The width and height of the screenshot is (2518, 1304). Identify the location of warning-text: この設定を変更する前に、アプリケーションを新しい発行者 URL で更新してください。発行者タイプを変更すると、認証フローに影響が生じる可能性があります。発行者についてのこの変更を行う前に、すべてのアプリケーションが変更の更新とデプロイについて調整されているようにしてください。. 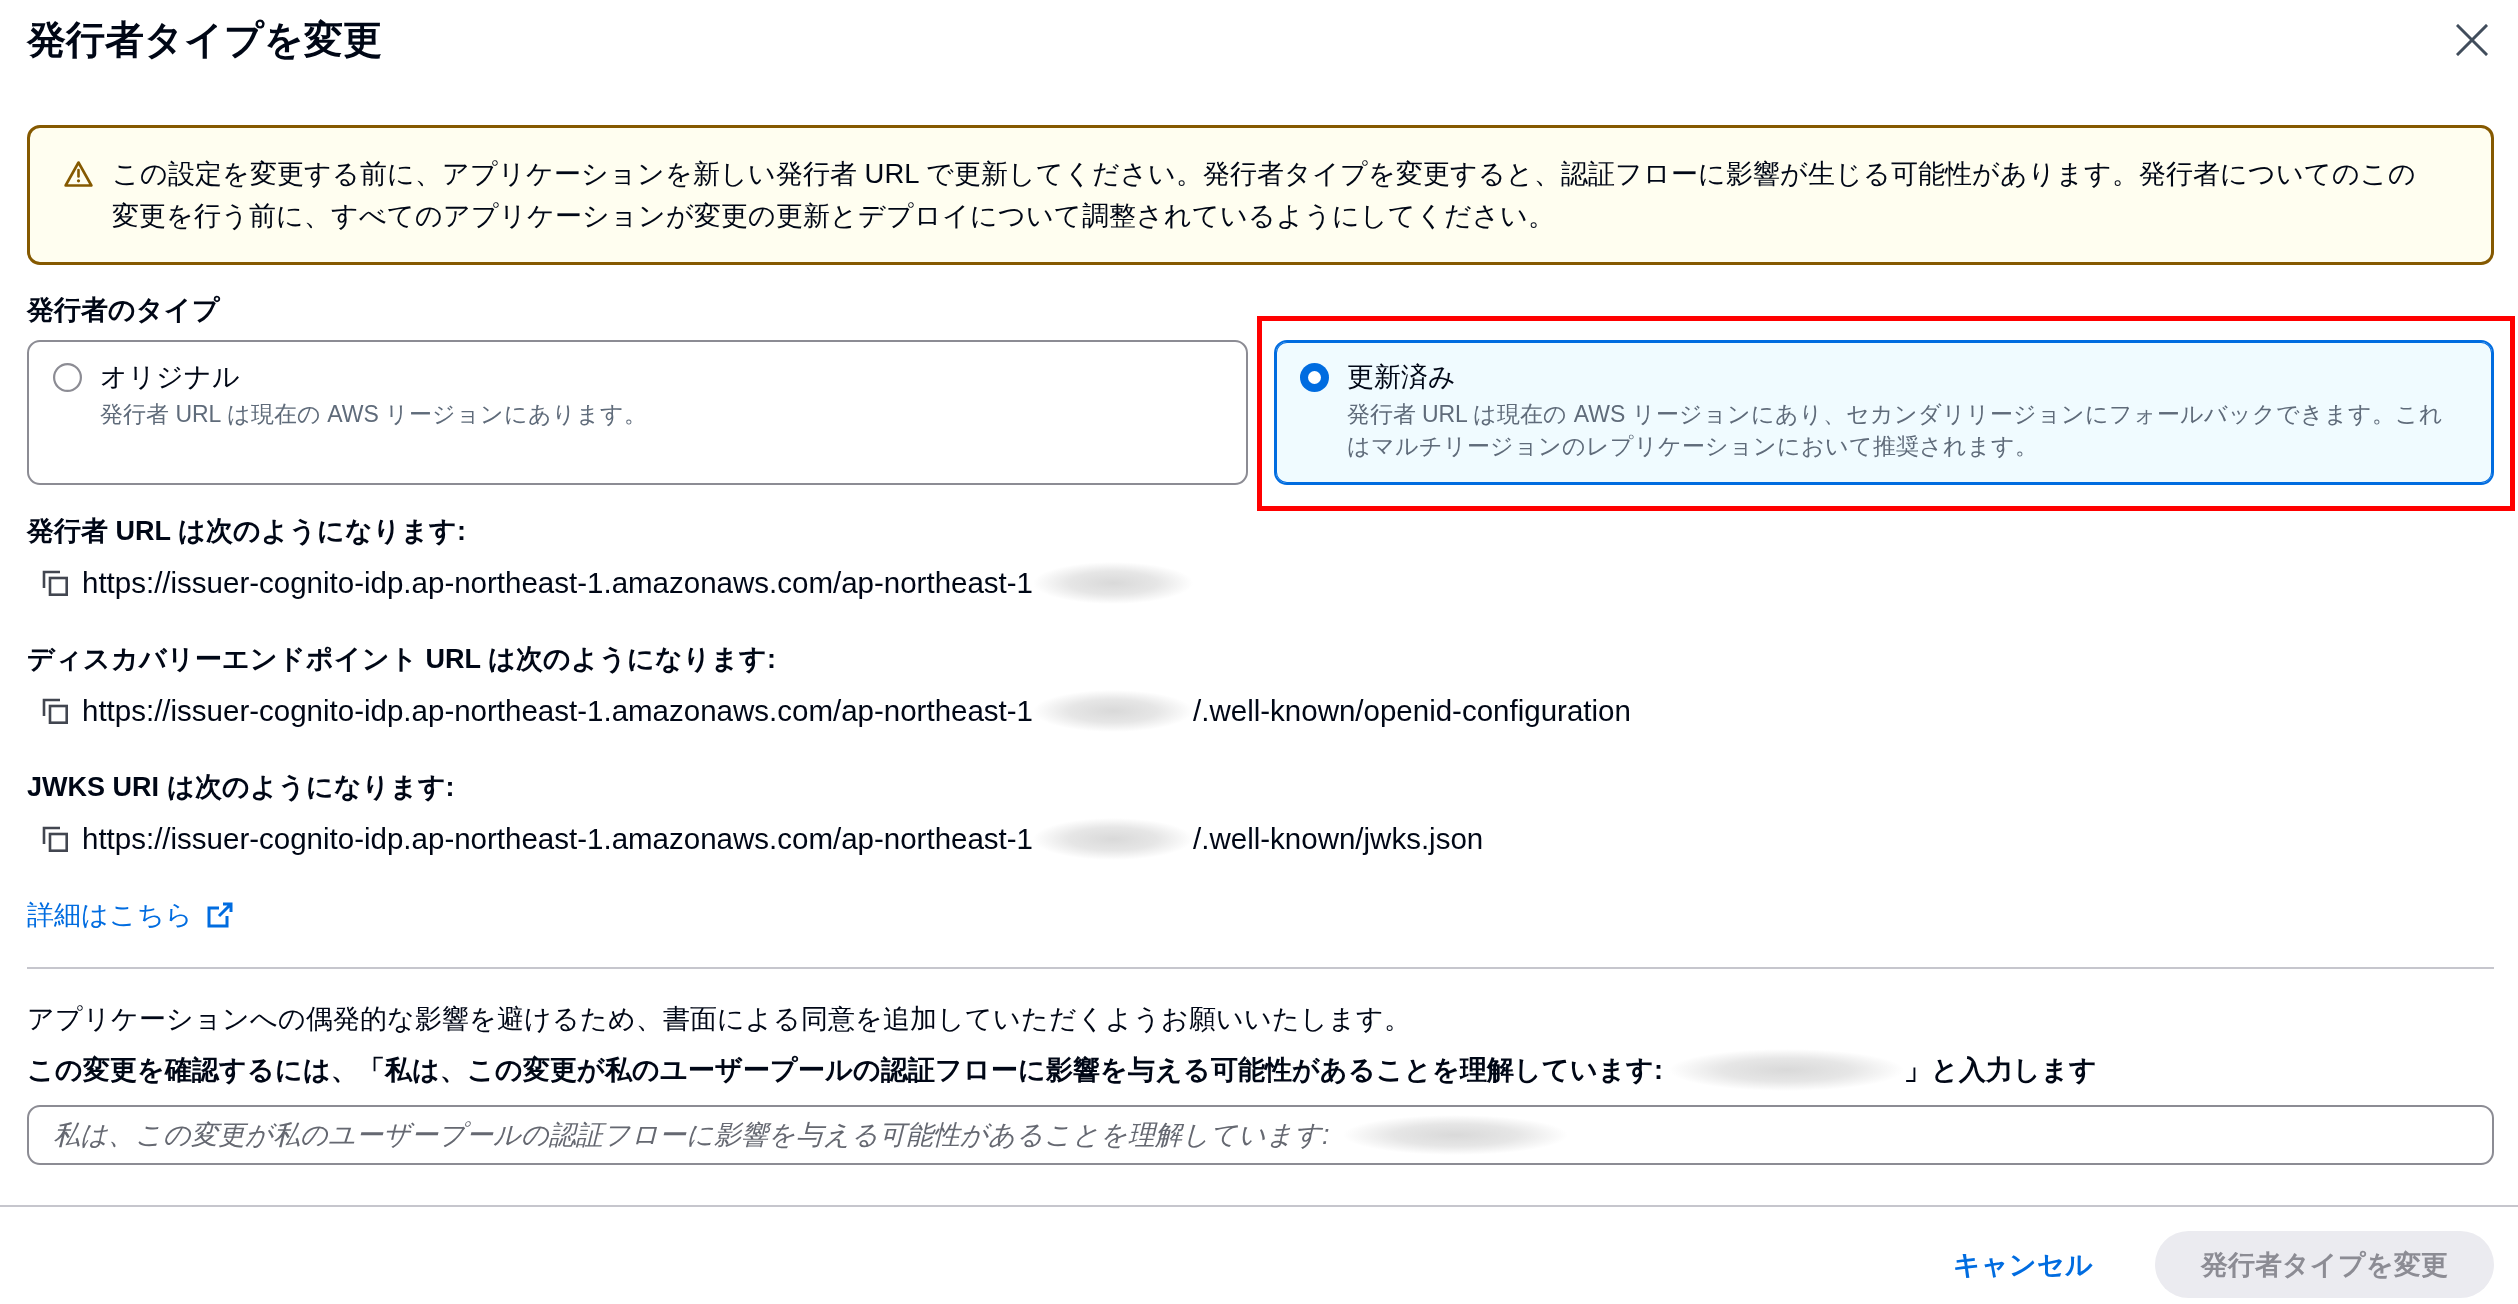
(1264, 195).